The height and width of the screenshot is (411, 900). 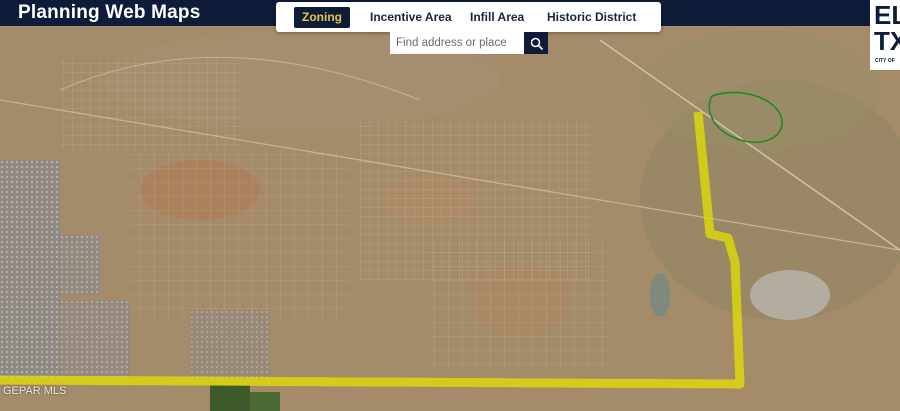 What do you see at coordinates (885, 61) in the screenshot?
I see `logo-subtext: CITY OF` at bounding box center [885, 61].